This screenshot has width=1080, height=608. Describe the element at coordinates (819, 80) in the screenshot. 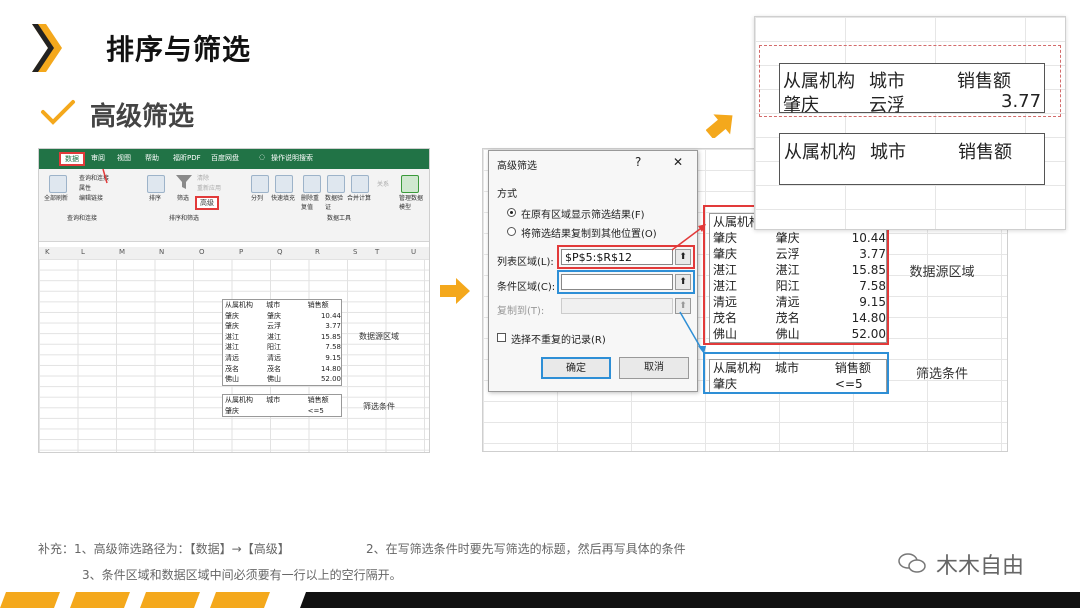

I see `result-header-cell: 从属机构` at that location.